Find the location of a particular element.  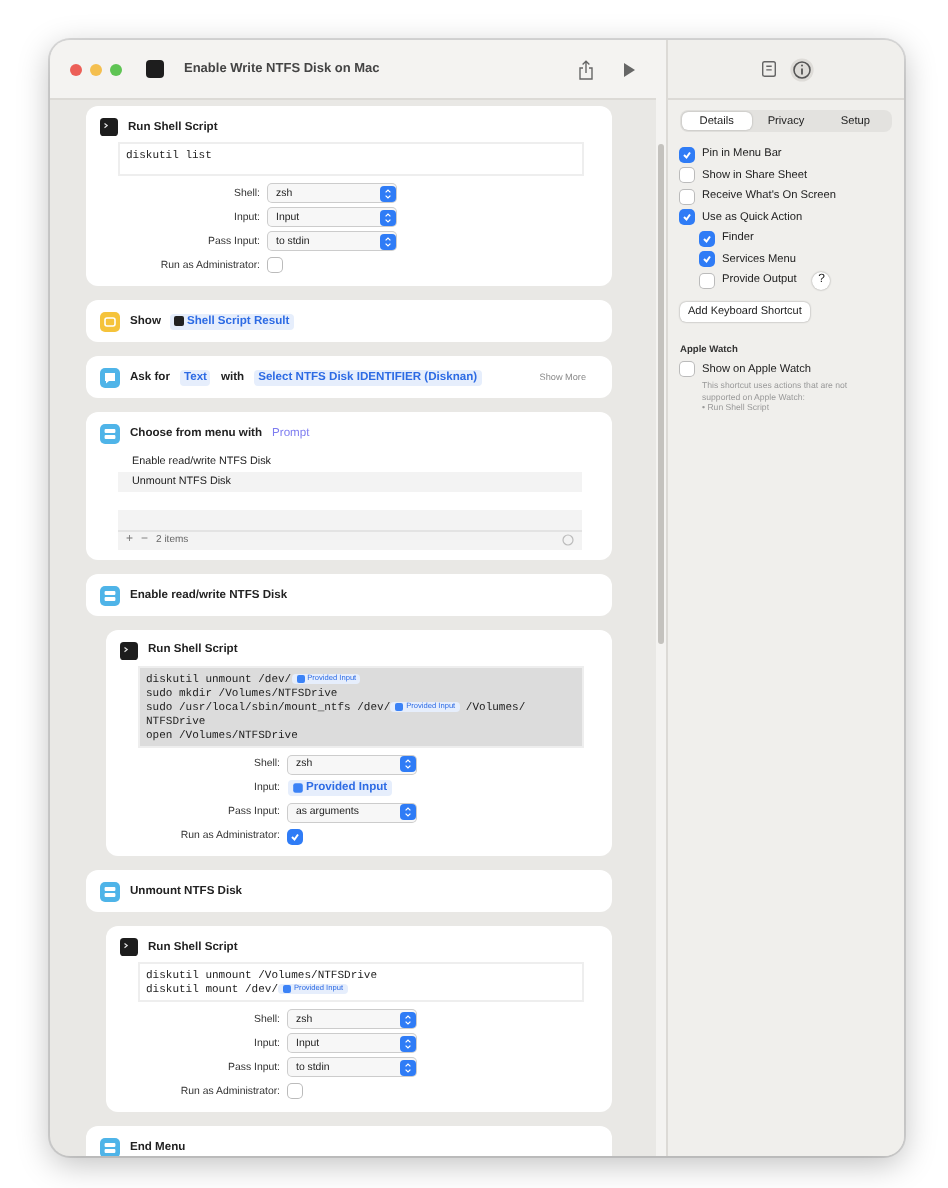

circle-icon is located at coordinates (568, 540).